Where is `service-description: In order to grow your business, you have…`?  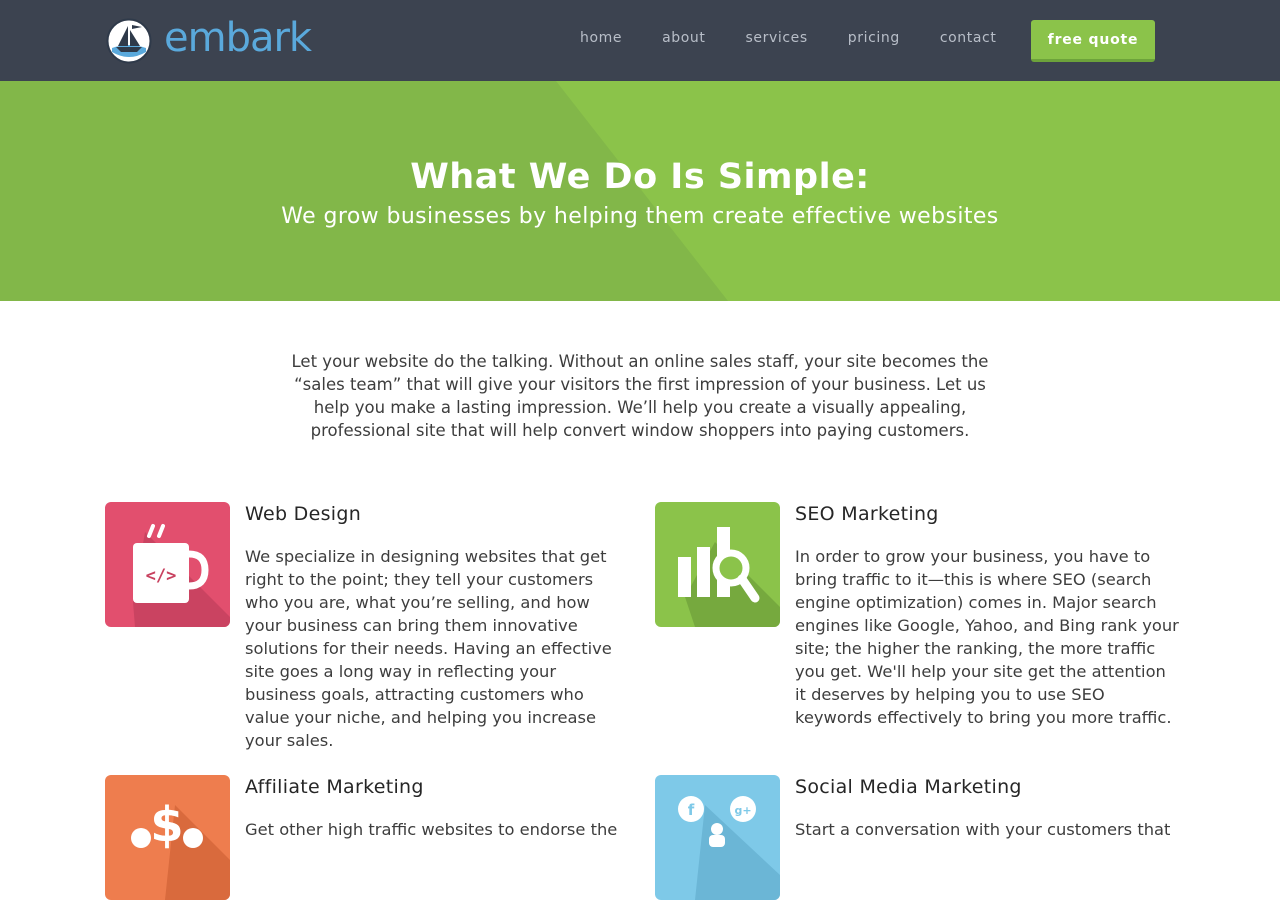
service-description: In order to grow your business, you have… is located at coordinates (987, 637).